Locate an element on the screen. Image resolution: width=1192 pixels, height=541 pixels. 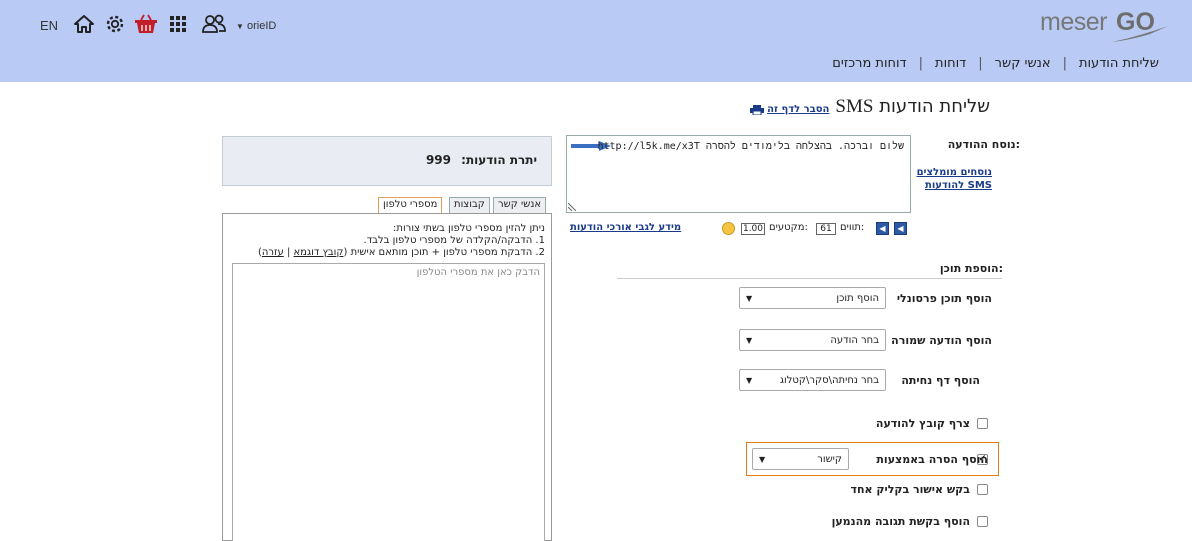
logo: meser GO is located at coordinates (1104, 26).